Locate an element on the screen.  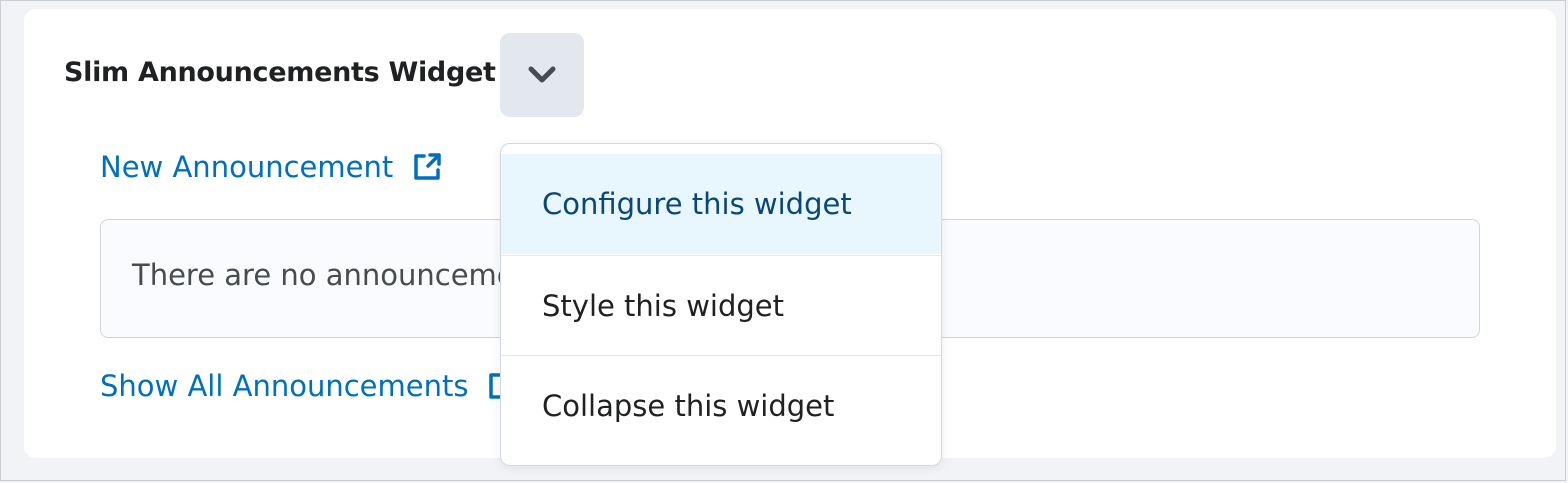
widget-menu-button is located at coordinates (542, 75).